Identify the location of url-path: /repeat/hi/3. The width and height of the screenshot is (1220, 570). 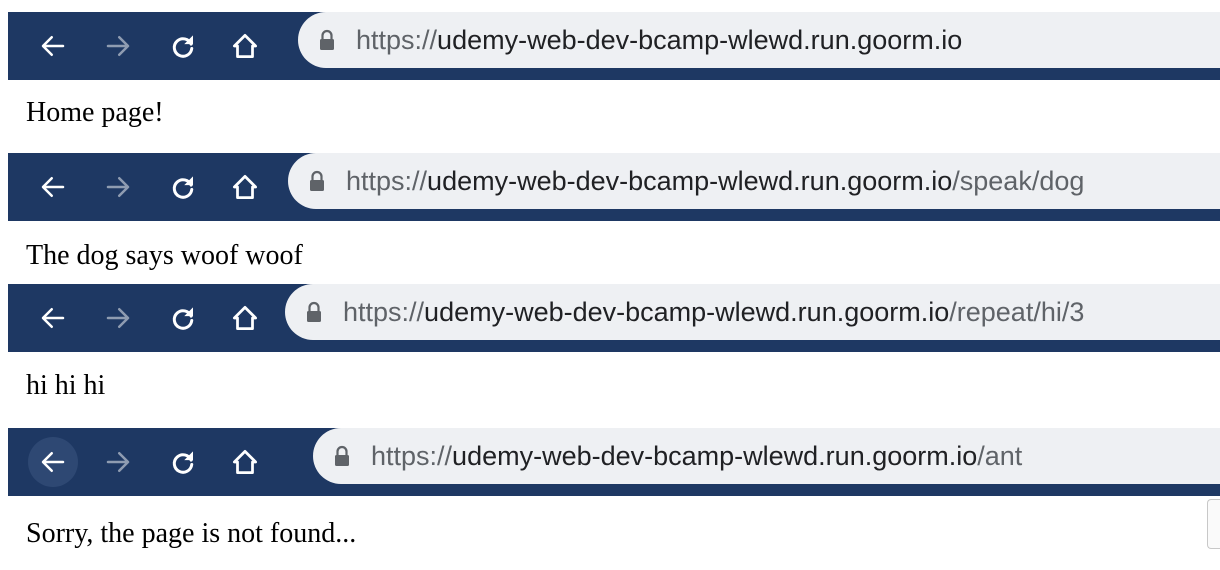
(1017, 311).